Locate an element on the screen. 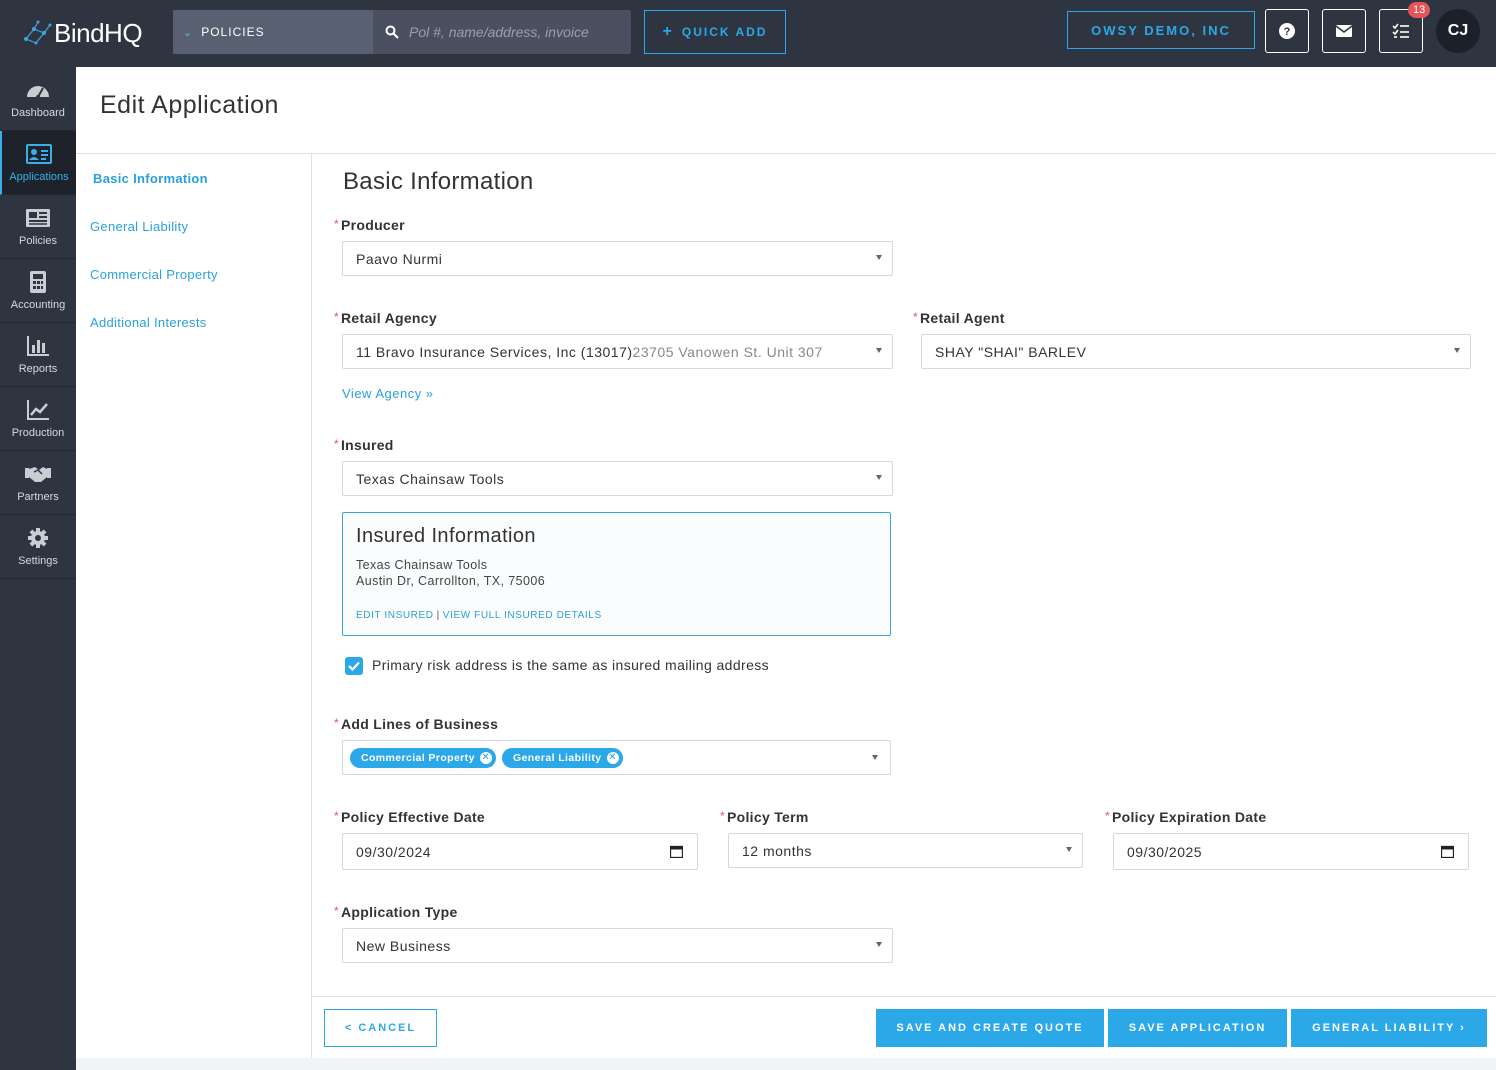 The width and height of the screenshot is (1496, 1070). app-logo: BindHQ is located at coordinates (82, 33).